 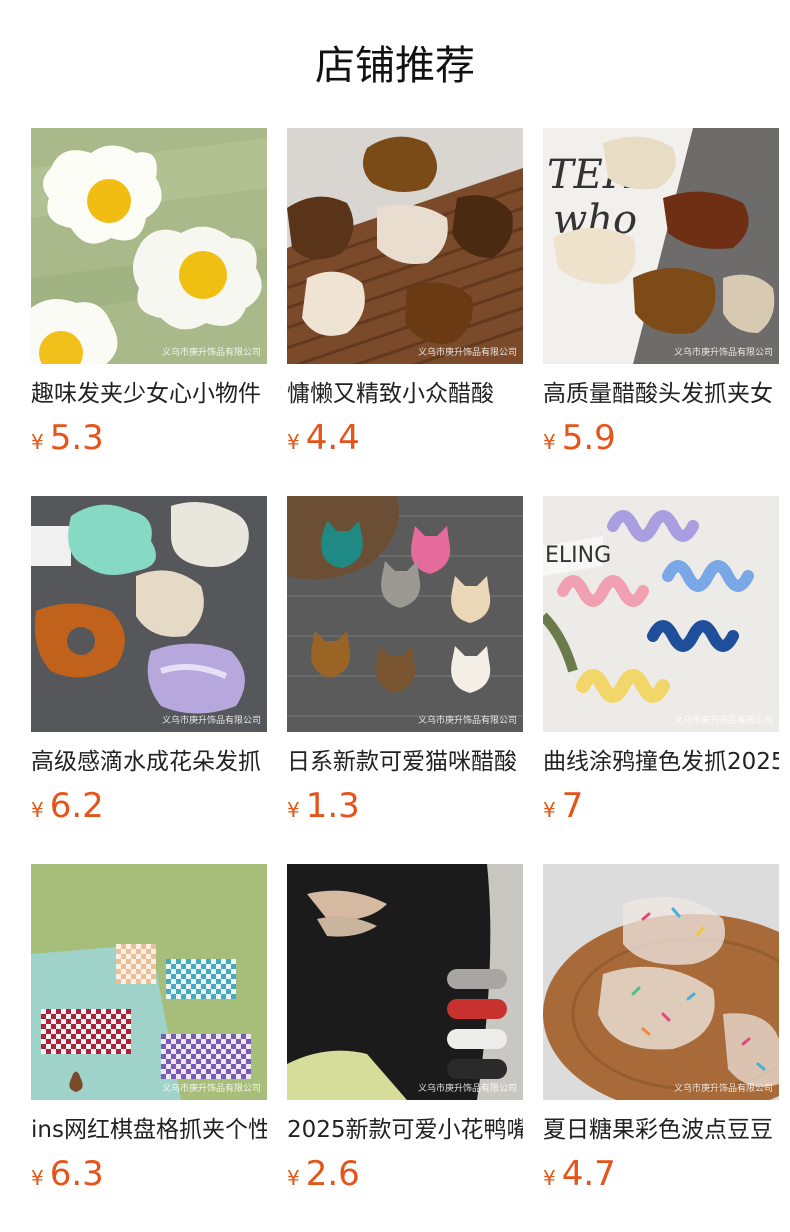 I want to click on product-price: ¥1.3, so click(x=405, y=806).